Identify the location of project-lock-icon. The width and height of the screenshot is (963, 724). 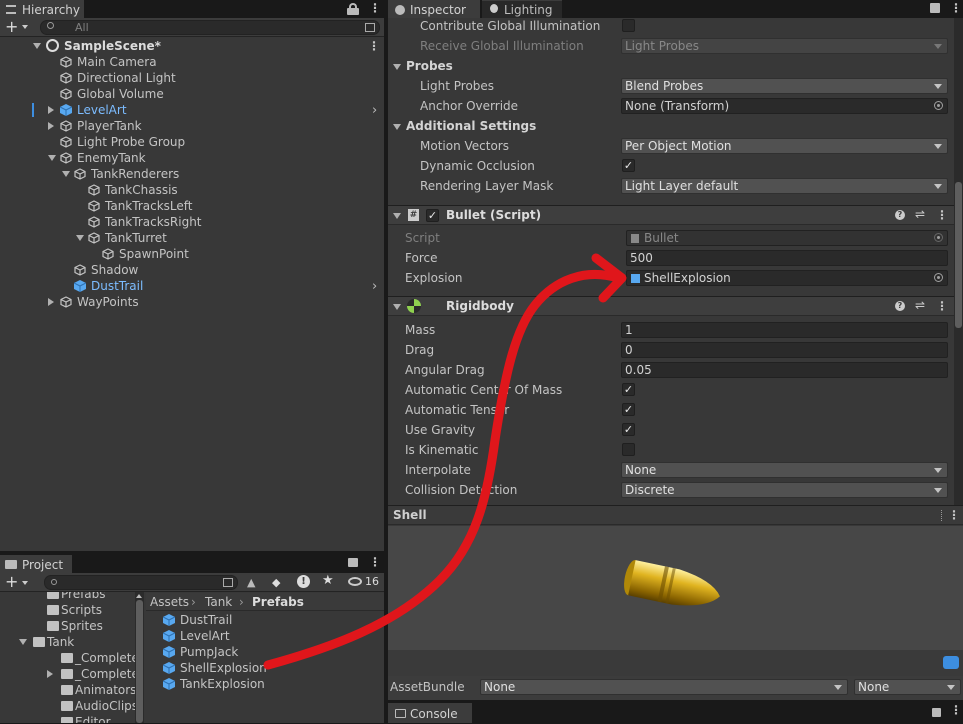
(353, 562).